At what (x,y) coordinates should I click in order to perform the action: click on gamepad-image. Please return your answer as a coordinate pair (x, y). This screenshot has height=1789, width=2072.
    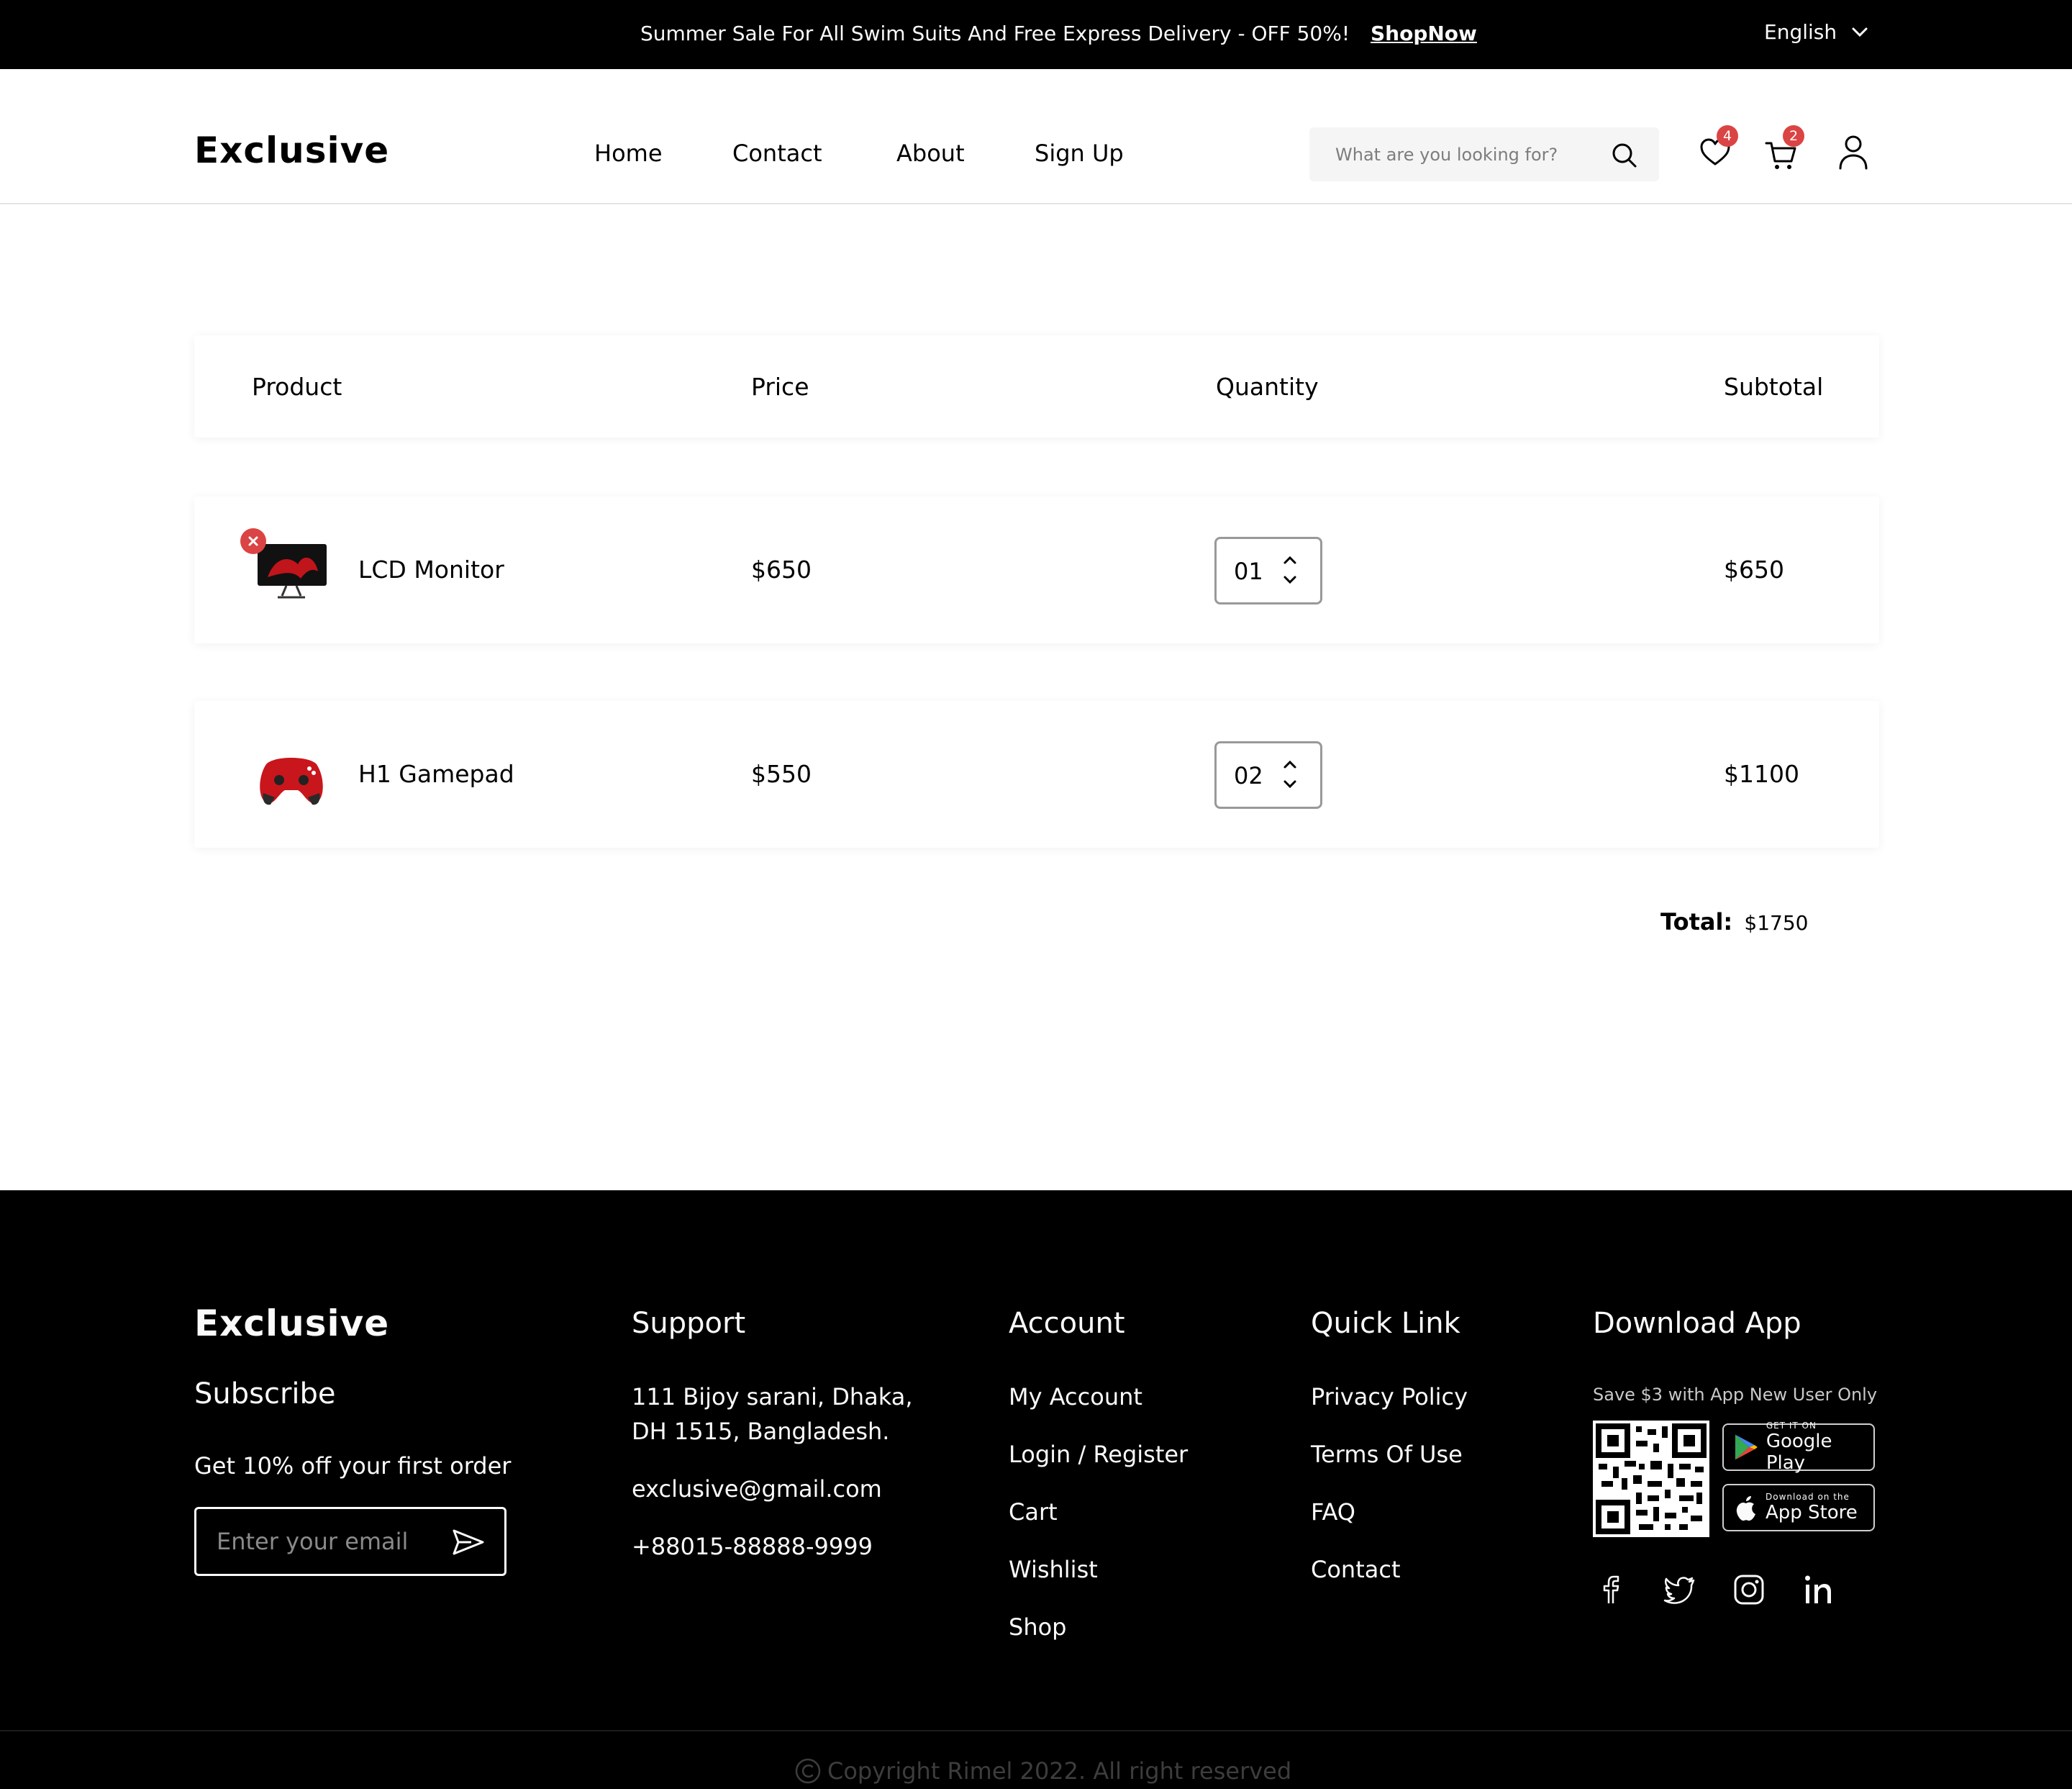
    Looking at the image, I should click on (291, 781).